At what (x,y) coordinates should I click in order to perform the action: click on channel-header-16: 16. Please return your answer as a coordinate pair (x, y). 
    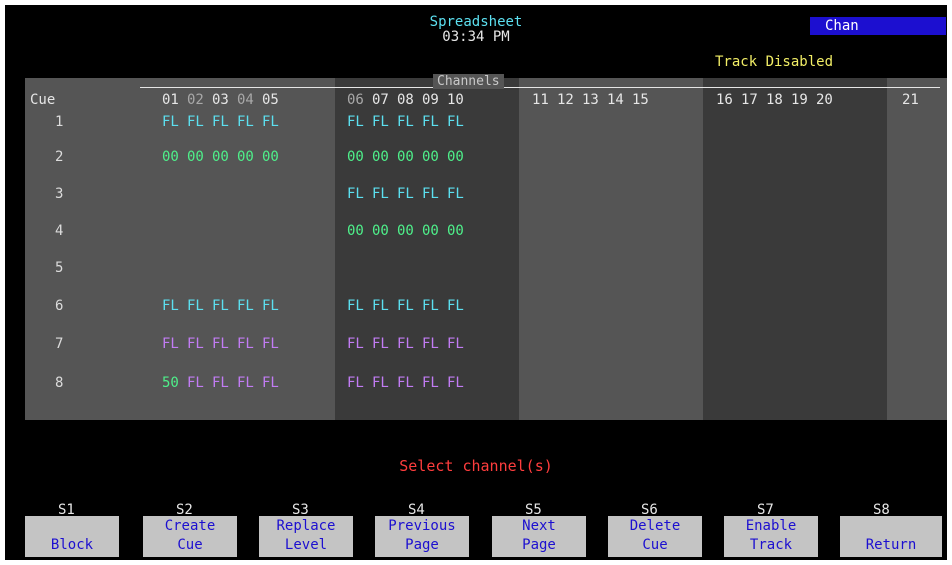
    Looking at the image, I should click on (724, 100).